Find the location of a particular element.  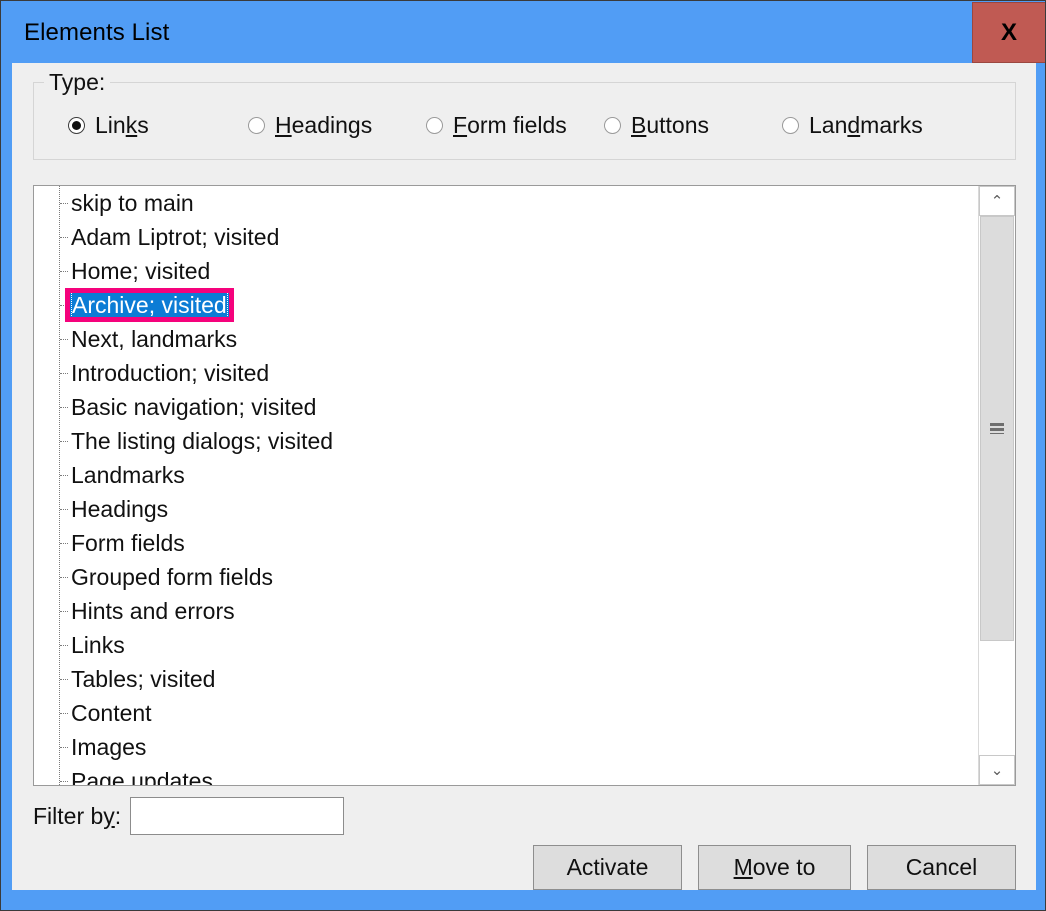

tree-item: Images is located at coordinates (506, 747).